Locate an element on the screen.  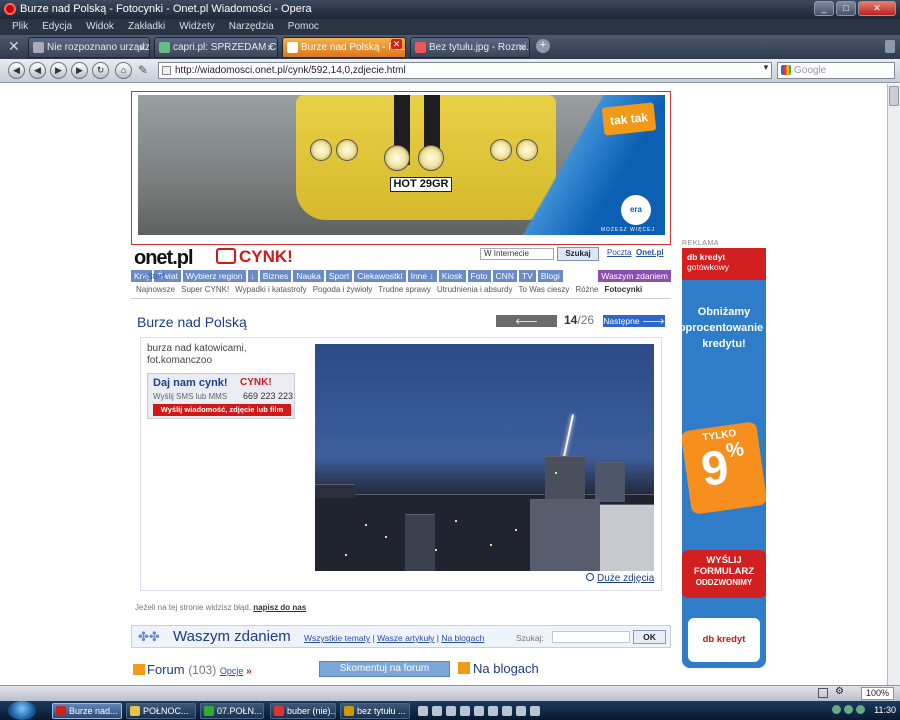
on-blogs-link: Na blogach is located at coordinates (462, 638).